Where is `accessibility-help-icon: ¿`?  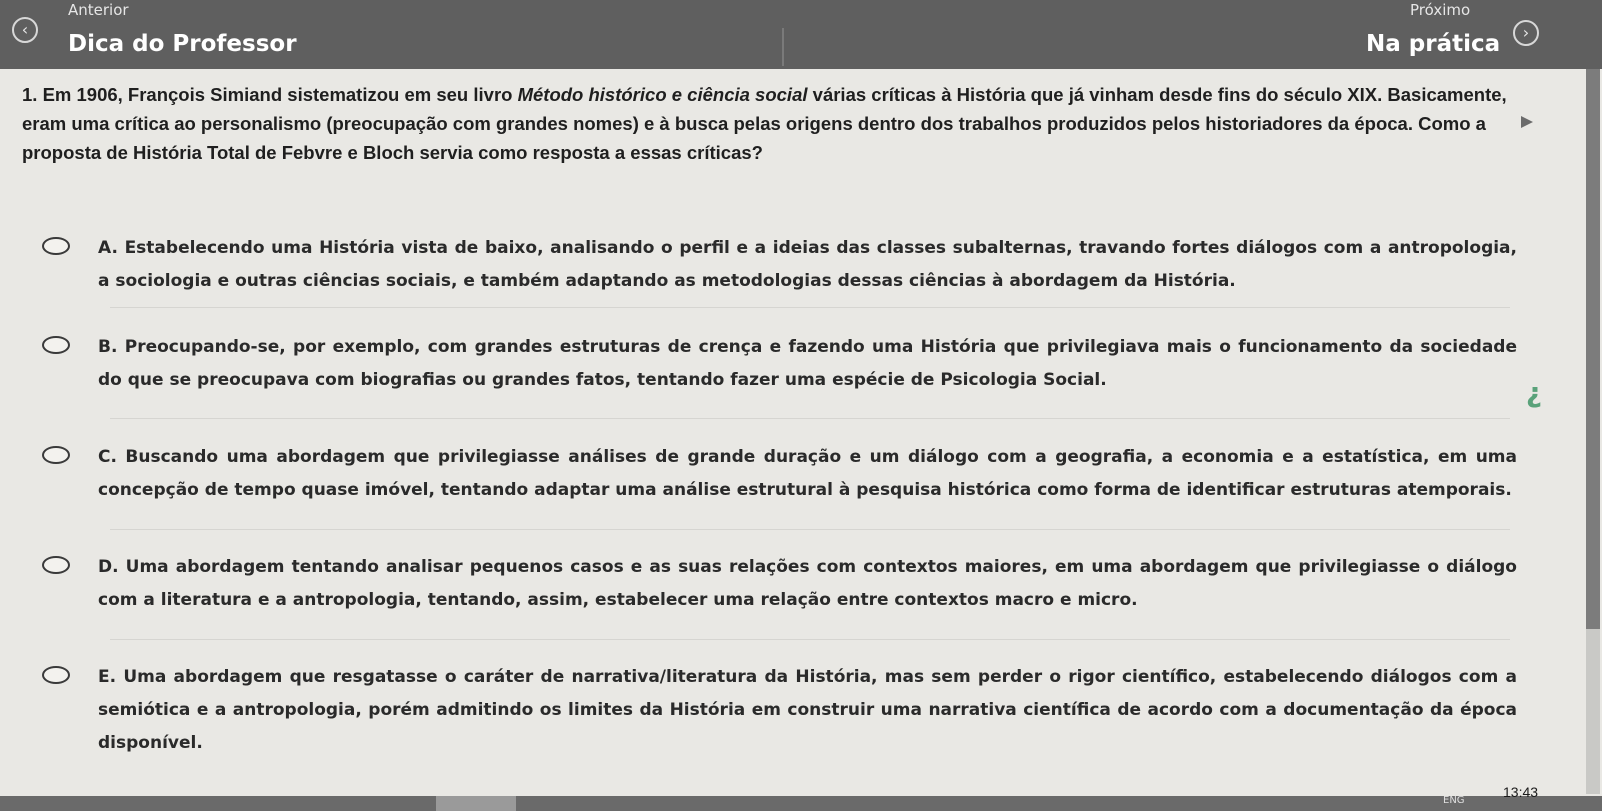 accessibility-help-icon: ¿ is located at coordinates (1534, 393).